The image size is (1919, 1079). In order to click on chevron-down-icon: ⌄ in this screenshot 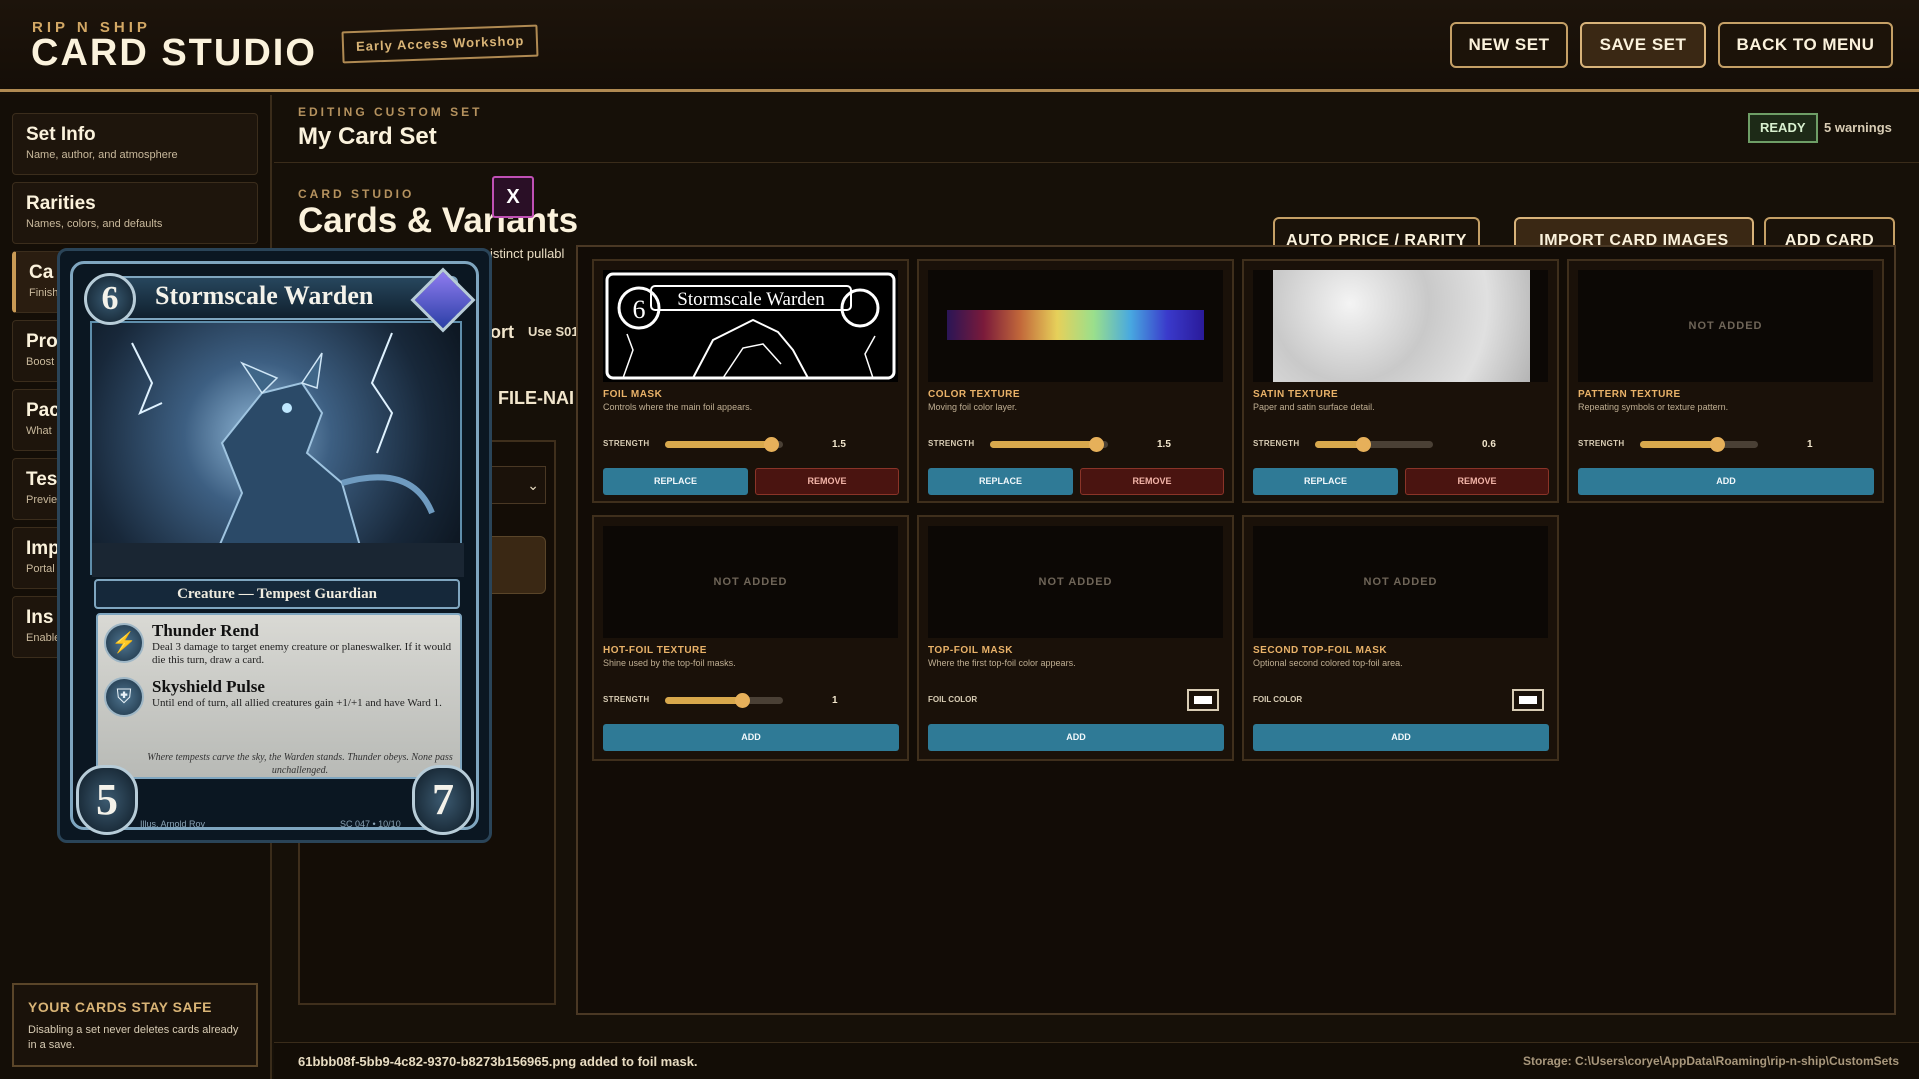, I will do `click(533, 485)`.